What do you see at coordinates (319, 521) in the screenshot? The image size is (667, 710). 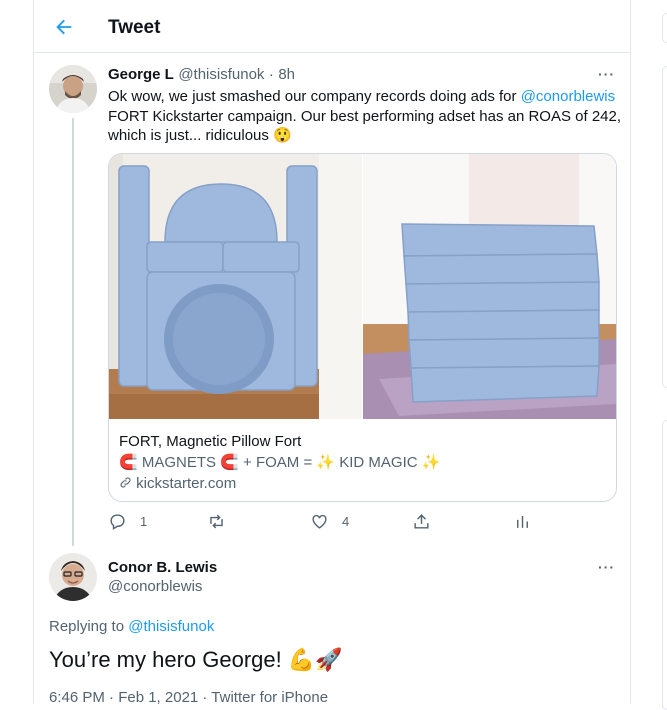 I see `heart-icon` at bounding box center [319, 521].